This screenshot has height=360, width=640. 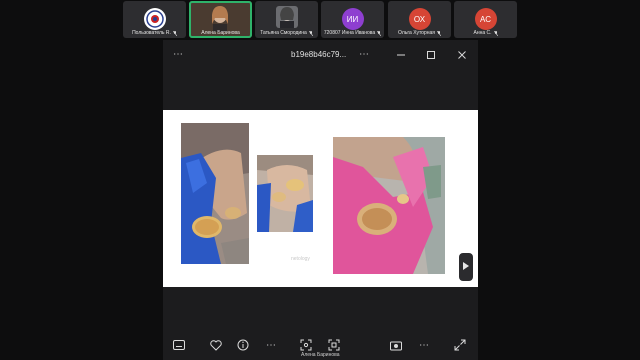 I want to click on watermark: netology, so click(x=300, y=259).